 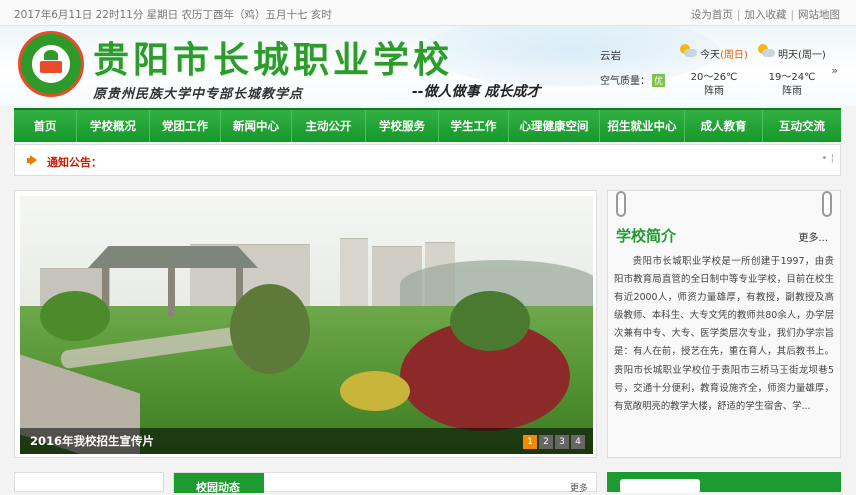 I want to click on slider-page-1: 1, so click(x=530, y=442).